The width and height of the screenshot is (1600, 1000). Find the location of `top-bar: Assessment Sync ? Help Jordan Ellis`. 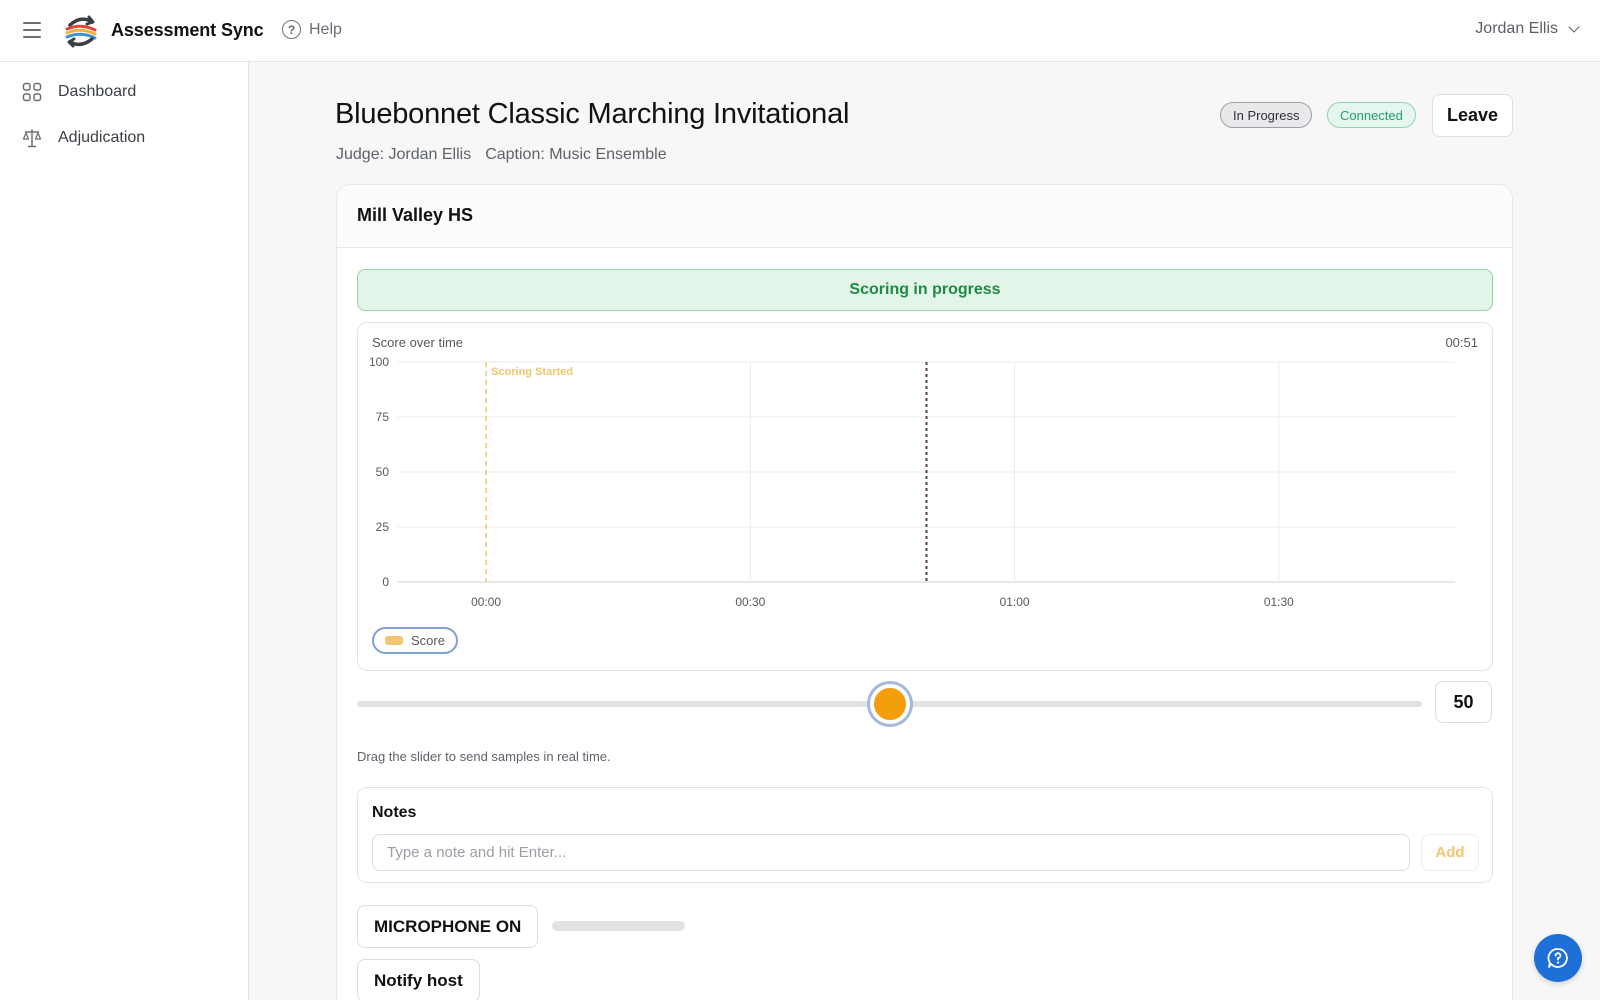

top-bar: Assessment Sync ? Help Jordan Ellis is located at coordinates (800, 31).